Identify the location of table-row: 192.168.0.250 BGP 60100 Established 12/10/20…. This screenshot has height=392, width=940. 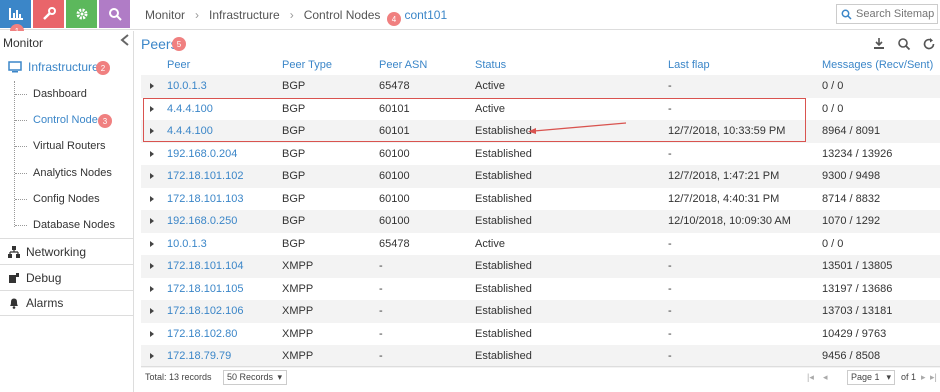
(540, 221).